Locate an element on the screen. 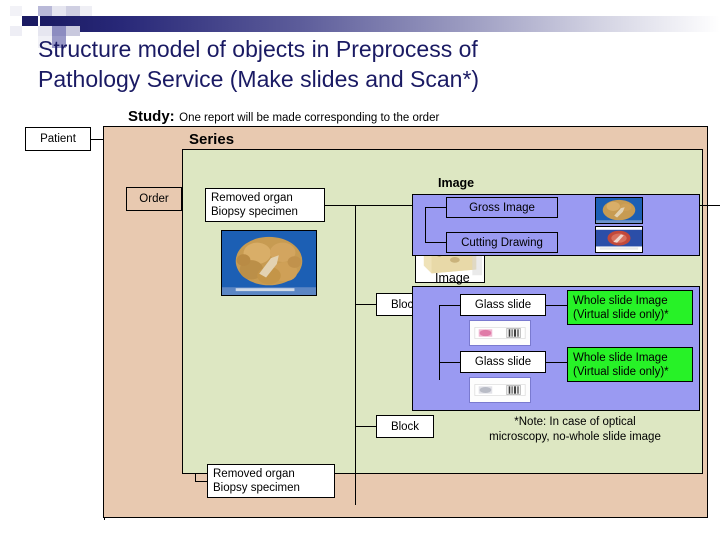  connector-to-gross-image is located at coordinates (436, 207).